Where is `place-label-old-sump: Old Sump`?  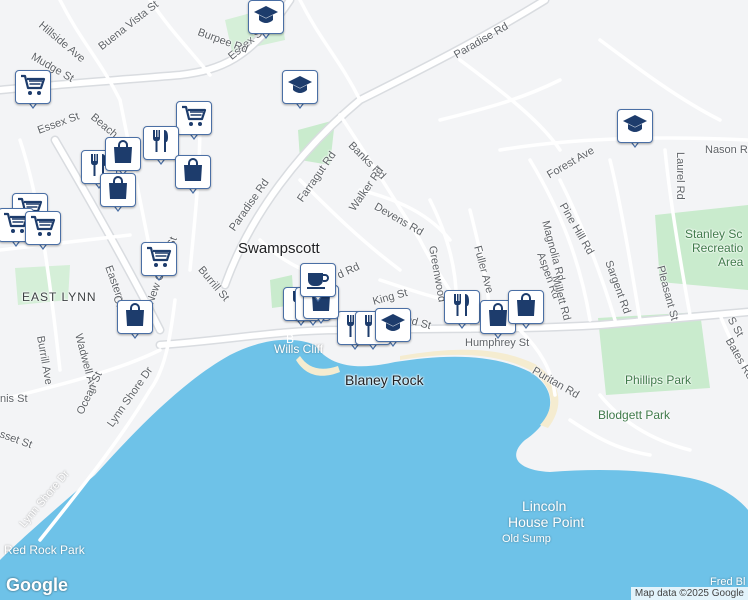 place-label-old-sump: Old Sump is located at coordinates (526, 539).